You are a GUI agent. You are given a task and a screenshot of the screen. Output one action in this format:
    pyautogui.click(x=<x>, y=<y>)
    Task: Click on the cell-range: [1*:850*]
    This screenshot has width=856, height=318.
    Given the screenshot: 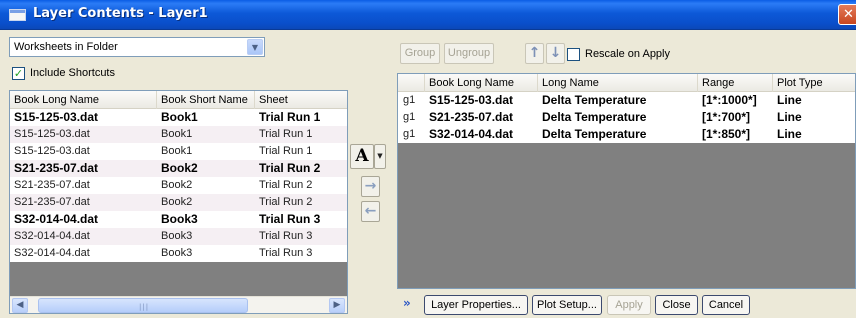 What is the action you would take?
    pyautogui.click(x=726, y=134)
    